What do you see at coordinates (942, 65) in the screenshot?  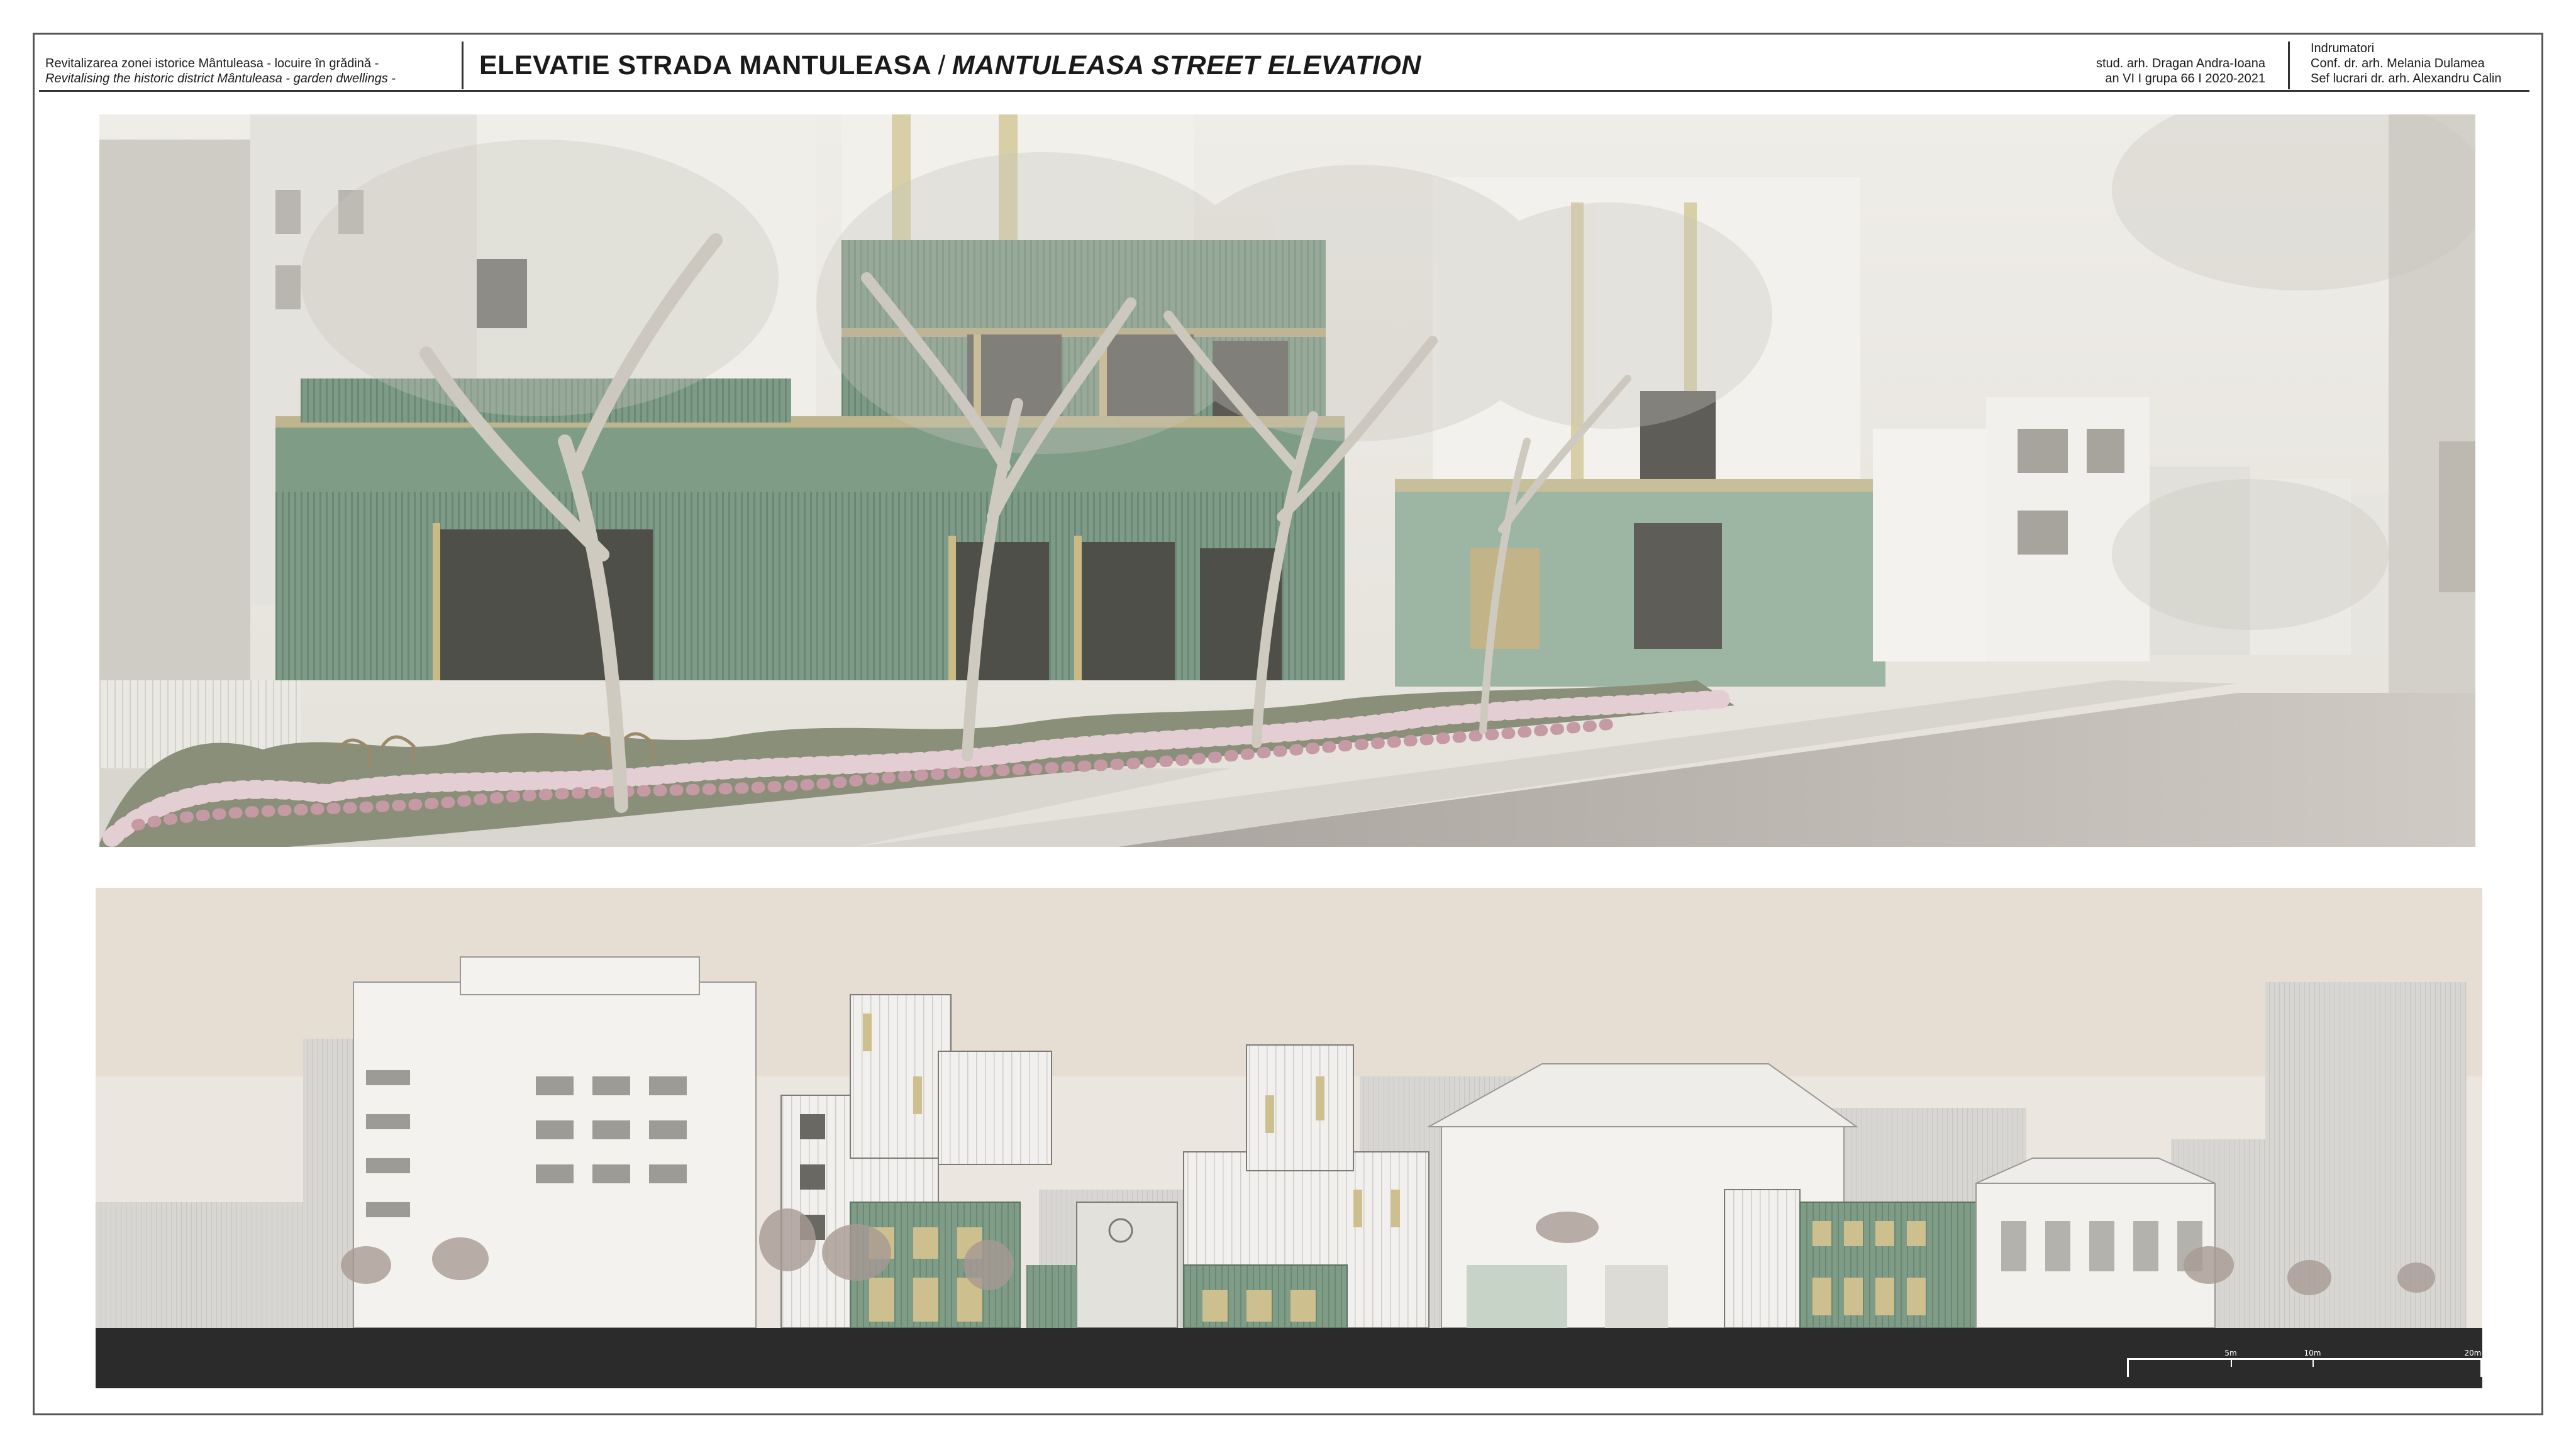 I see `sheet-title-slash: /` at bounding box center [942, 65].